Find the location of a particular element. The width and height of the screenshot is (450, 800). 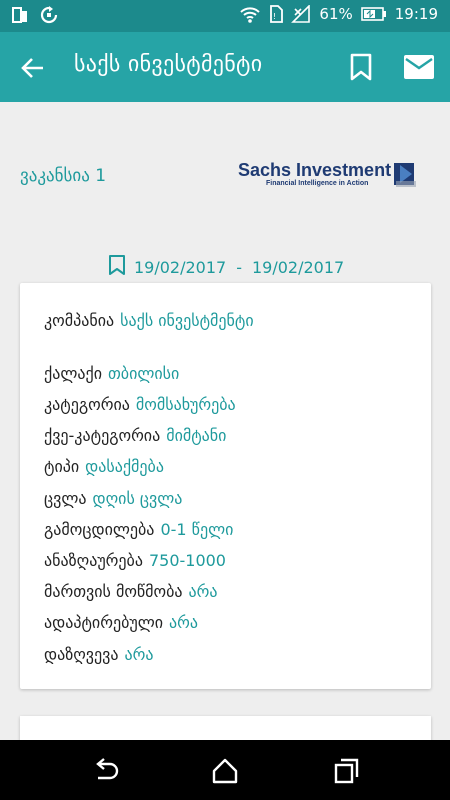

nav-recents-icon is located at coordinates (347, 771).